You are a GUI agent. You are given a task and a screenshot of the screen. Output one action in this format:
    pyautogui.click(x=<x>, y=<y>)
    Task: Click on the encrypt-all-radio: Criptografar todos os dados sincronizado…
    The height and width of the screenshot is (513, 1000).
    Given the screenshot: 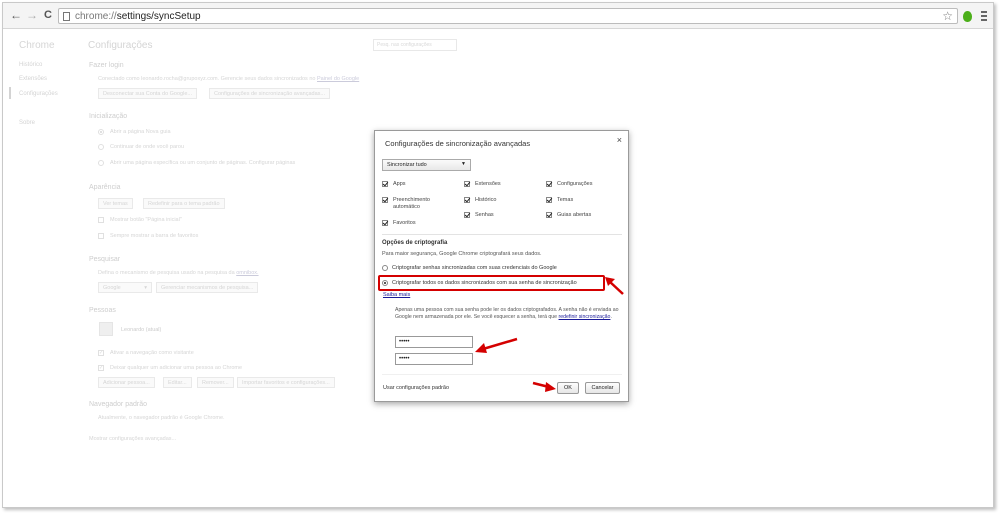 What is the action you would take?
    pyautogui.click(x=479, y=283)
    